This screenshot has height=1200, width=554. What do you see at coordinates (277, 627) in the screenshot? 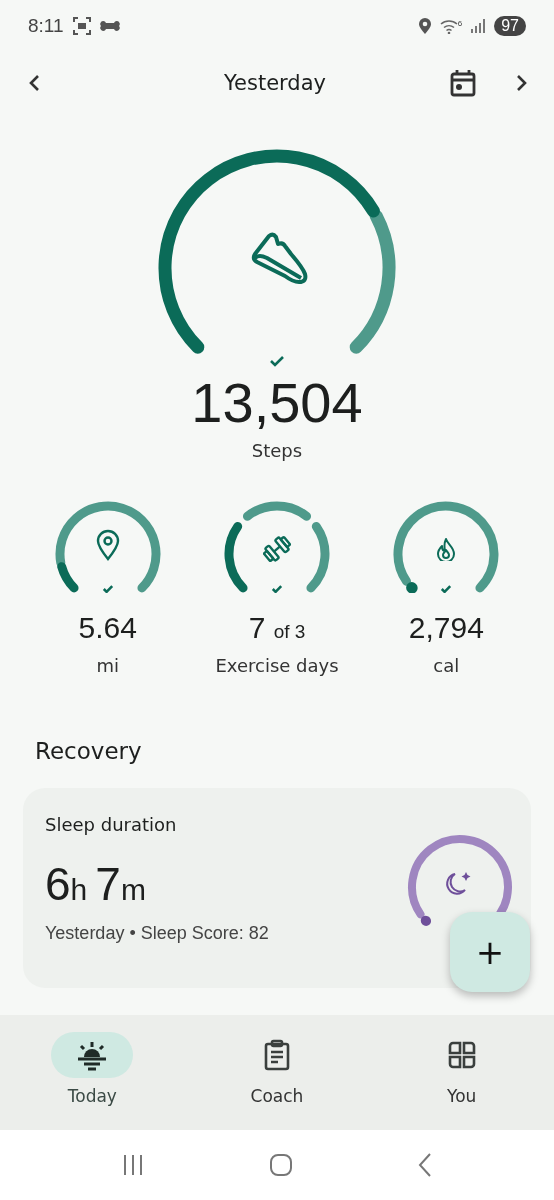
I see `metric-value: 7 of 3` at bounding box center [277, 627].